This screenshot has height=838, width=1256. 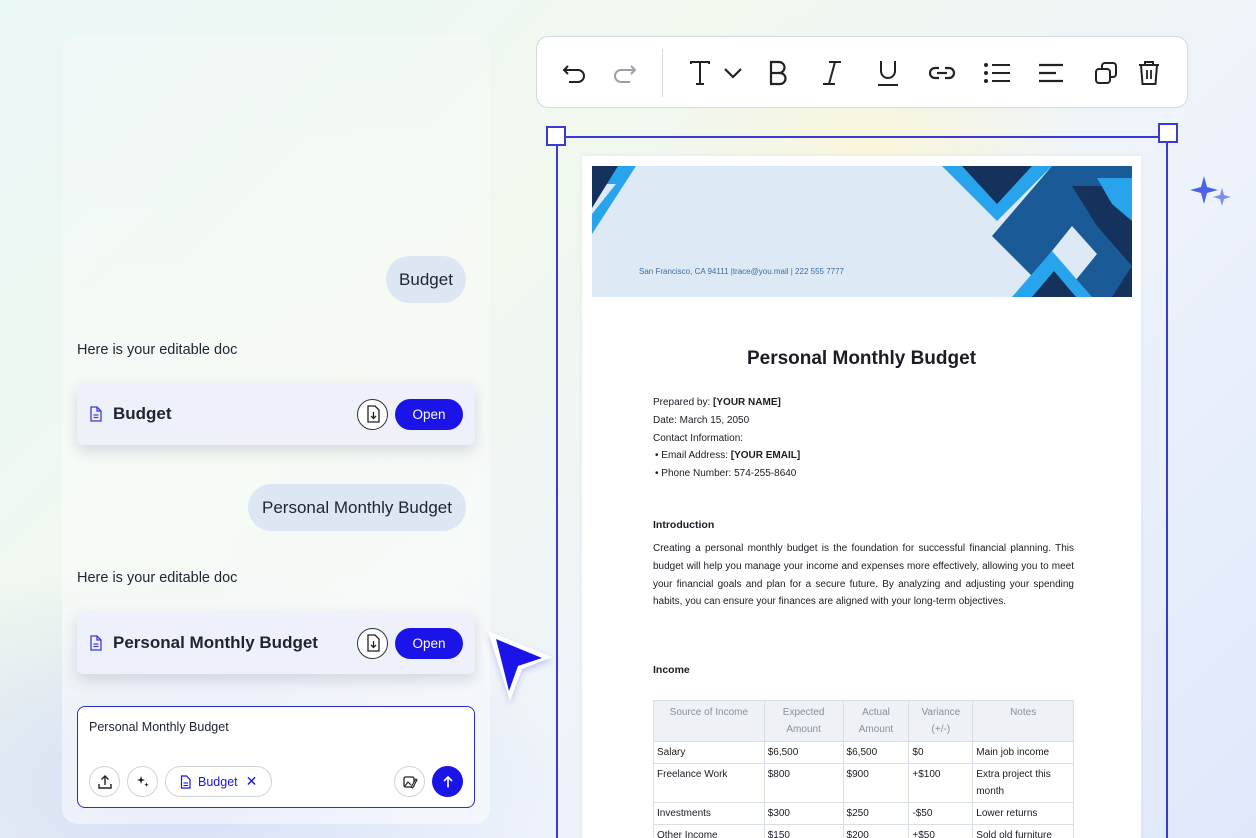 I want to click on attachment-chip-label: Budget, so click(x=218, y=781).